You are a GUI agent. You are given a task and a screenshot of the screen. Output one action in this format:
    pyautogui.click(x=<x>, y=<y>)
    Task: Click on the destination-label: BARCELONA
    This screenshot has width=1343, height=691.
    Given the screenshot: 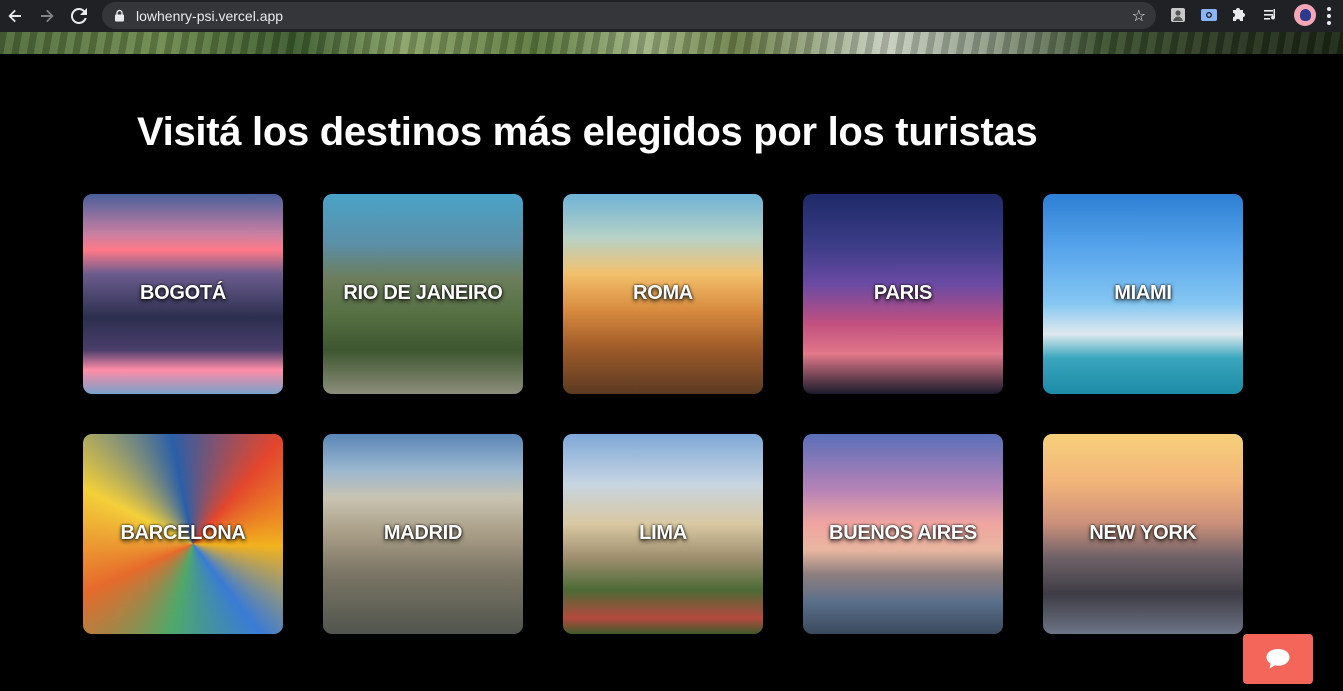 What is the action you would take?
    pyautogui.click(x=183, y=533)
    